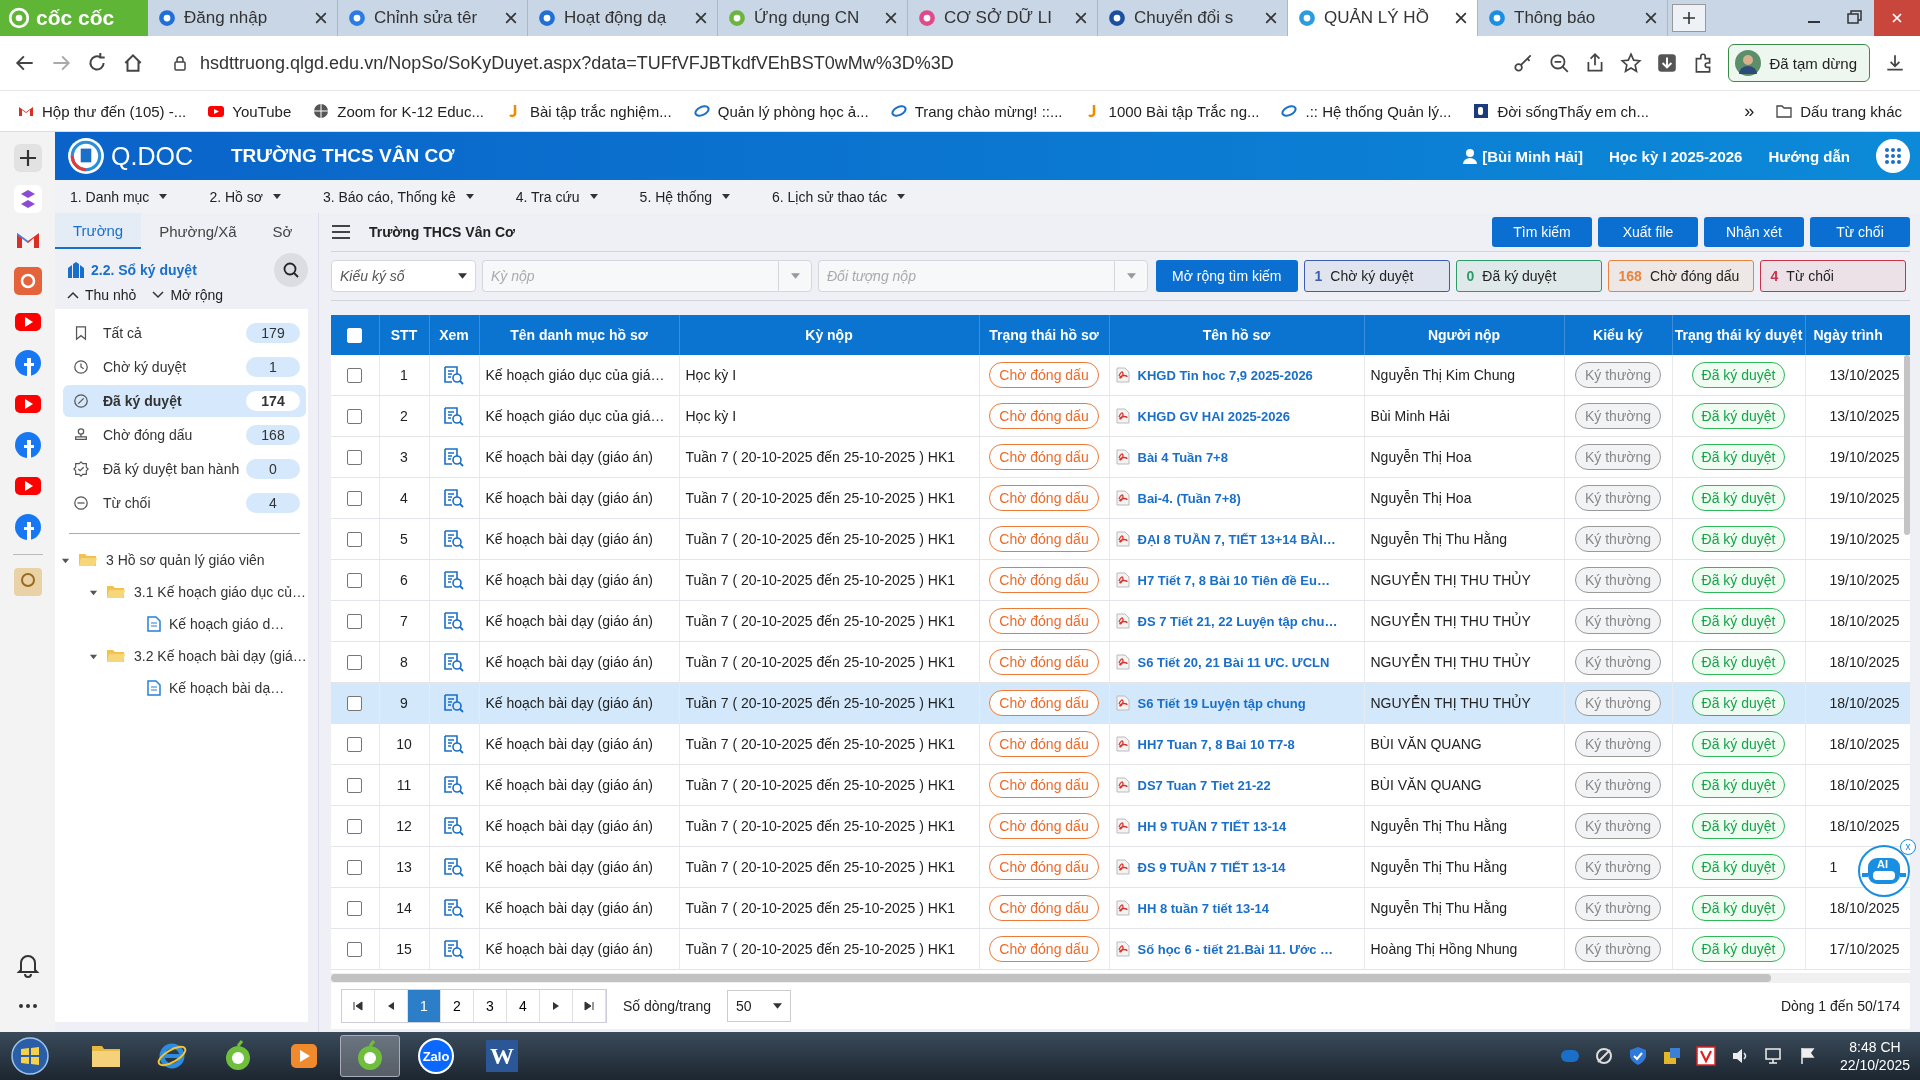 This screenshot has width=1920, height=1080. I want to click on action-button: Tìm kiếm, so click(1542, 232).